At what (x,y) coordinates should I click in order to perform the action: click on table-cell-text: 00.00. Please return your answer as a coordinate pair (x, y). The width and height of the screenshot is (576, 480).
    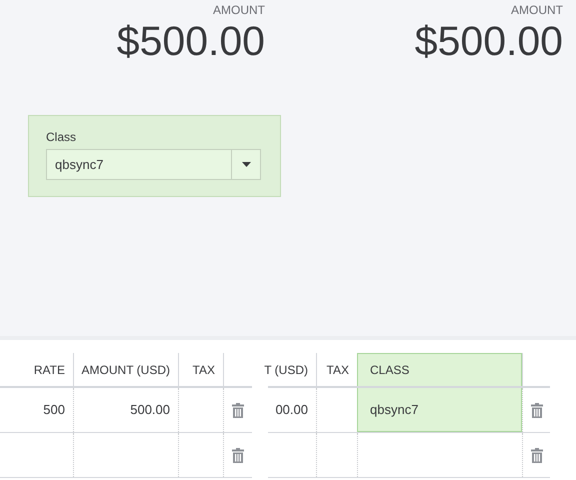
    Looking at the image, I should click on (291, 410).